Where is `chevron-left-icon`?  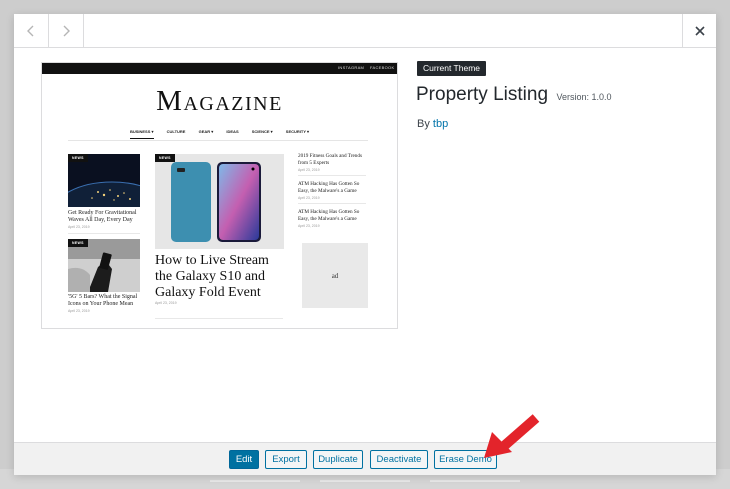
chevron-left-icon is located at coordinates (30, 30).